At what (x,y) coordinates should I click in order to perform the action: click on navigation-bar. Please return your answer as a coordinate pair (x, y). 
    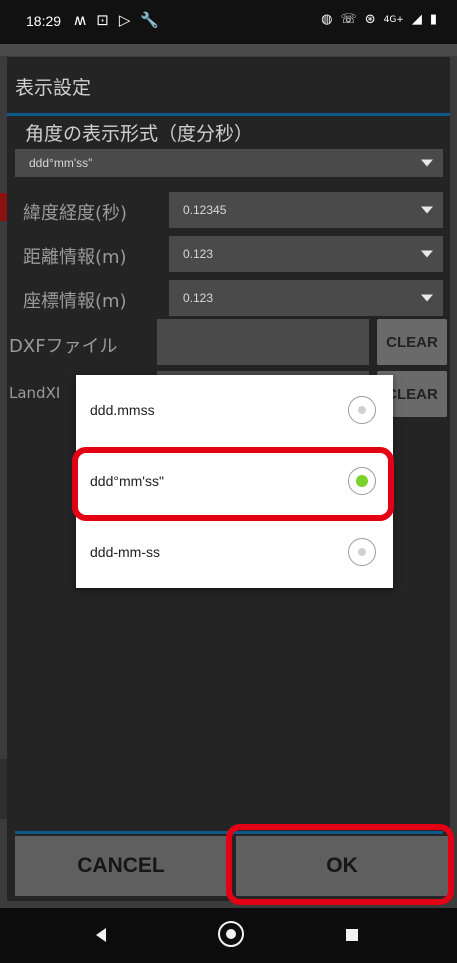
    Looking at the image, I should click on (228, 935).